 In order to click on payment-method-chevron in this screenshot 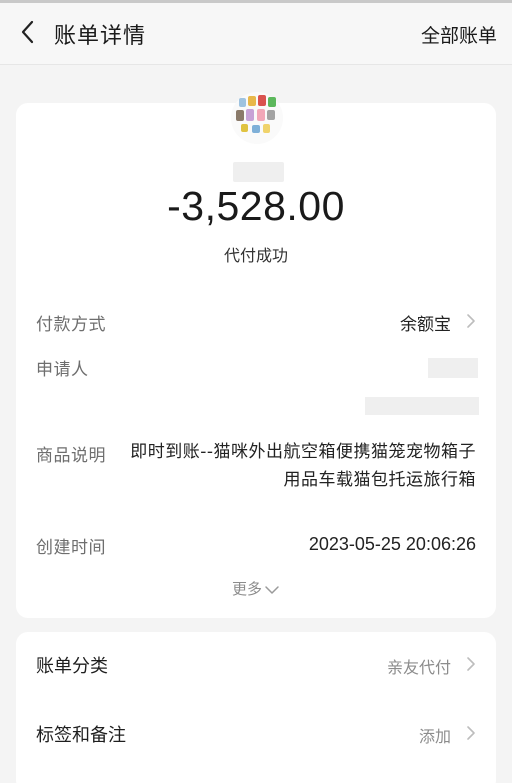, I will do `click(471, 321)`.